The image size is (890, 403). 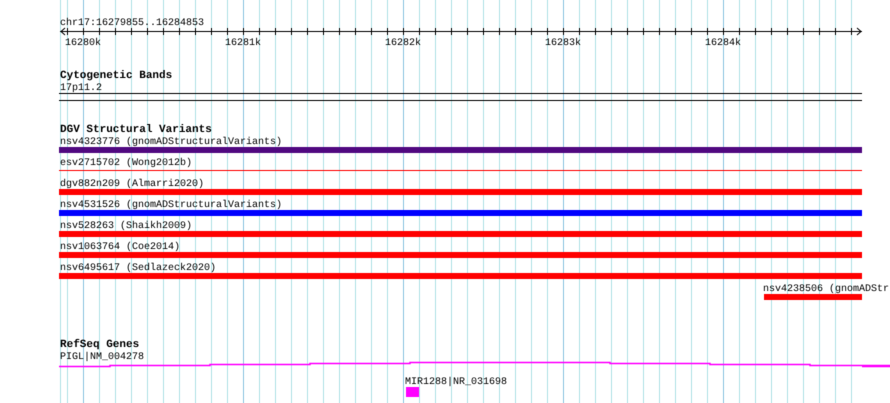 I want to click on tick-label: 16281k, so click(x=243, y=43).